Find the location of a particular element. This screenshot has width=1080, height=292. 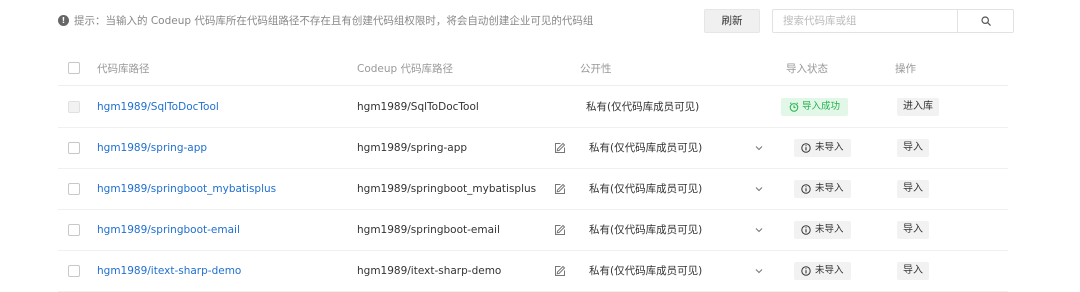

codeup-path: hgm1989/itext-sharp-demo is located at coordinates (429, 271).